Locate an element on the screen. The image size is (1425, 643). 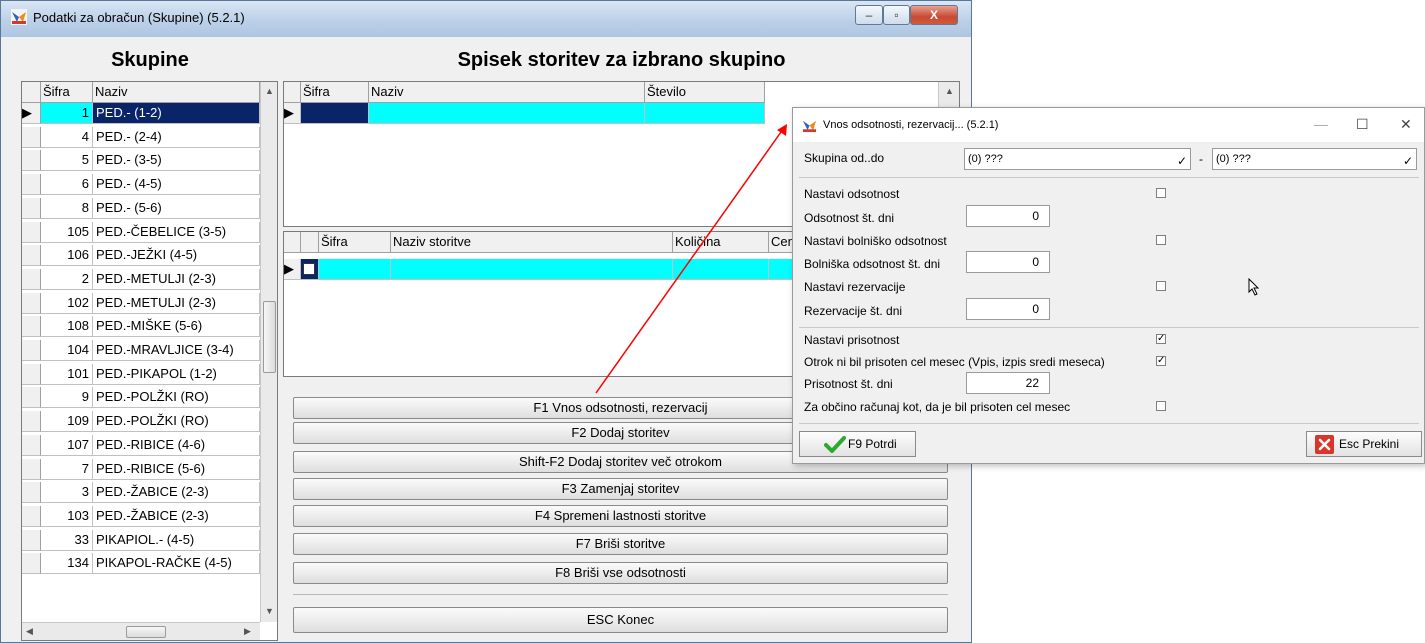
group-range-label: Skupina od..do is located at coordinates (844, 158).